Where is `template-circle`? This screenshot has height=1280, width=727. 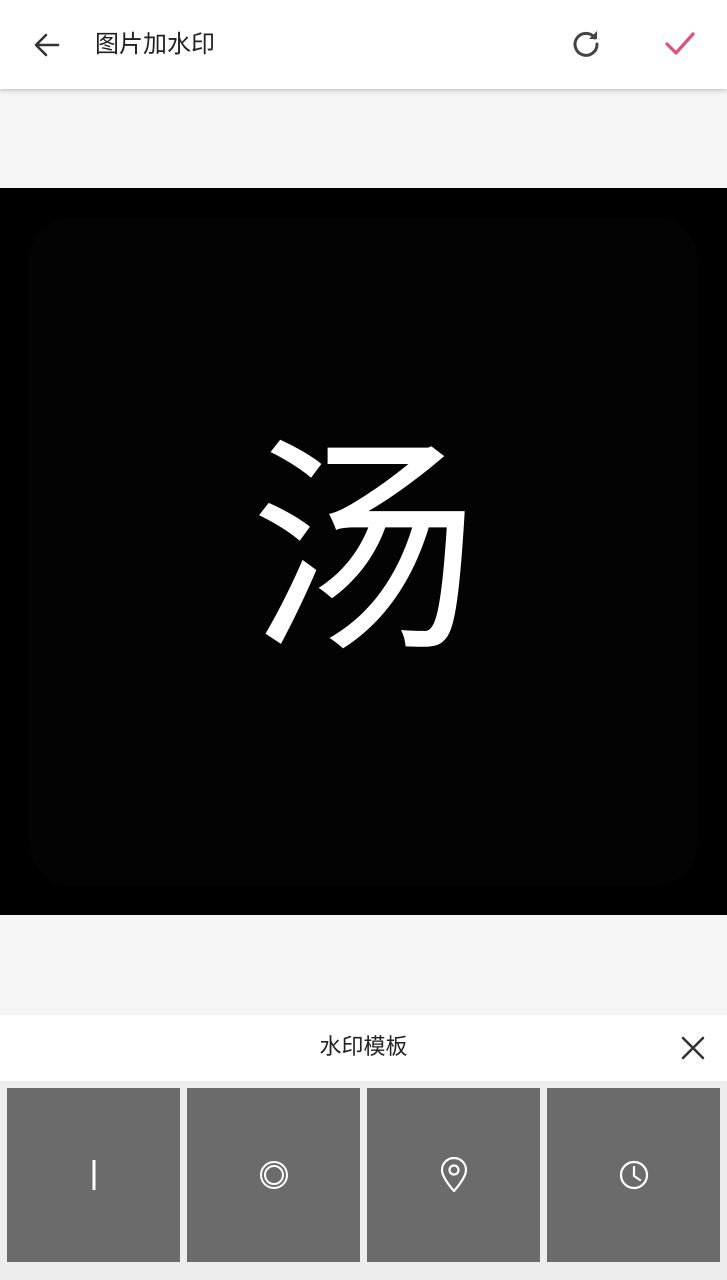
template-circle is located at coordinates (273, 1175).